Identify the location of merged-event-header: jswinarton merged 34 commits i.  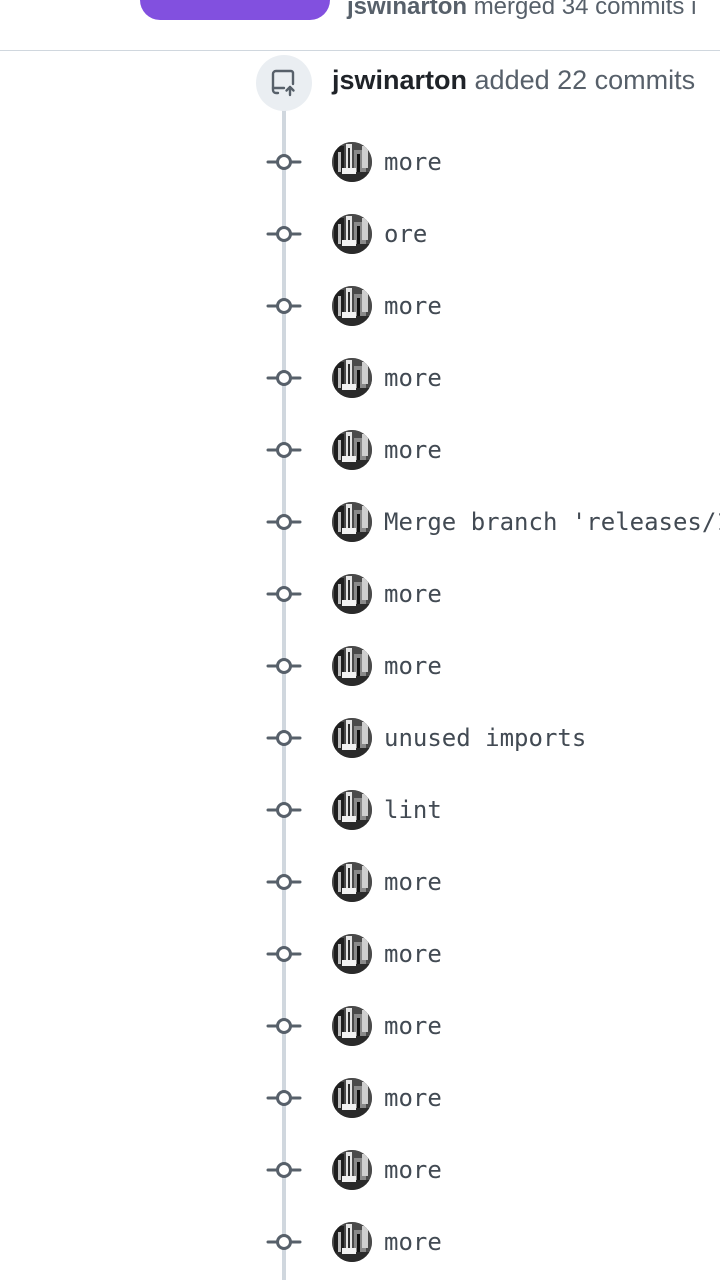
(360, 25).